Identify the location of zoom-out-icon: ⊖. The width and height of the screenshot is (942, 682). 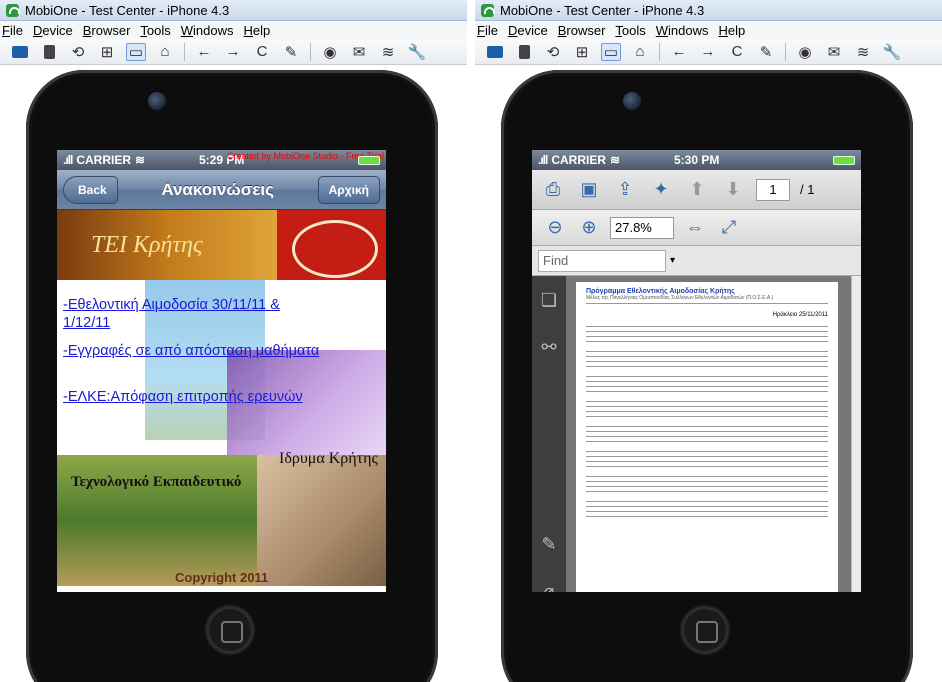
(555, 228).